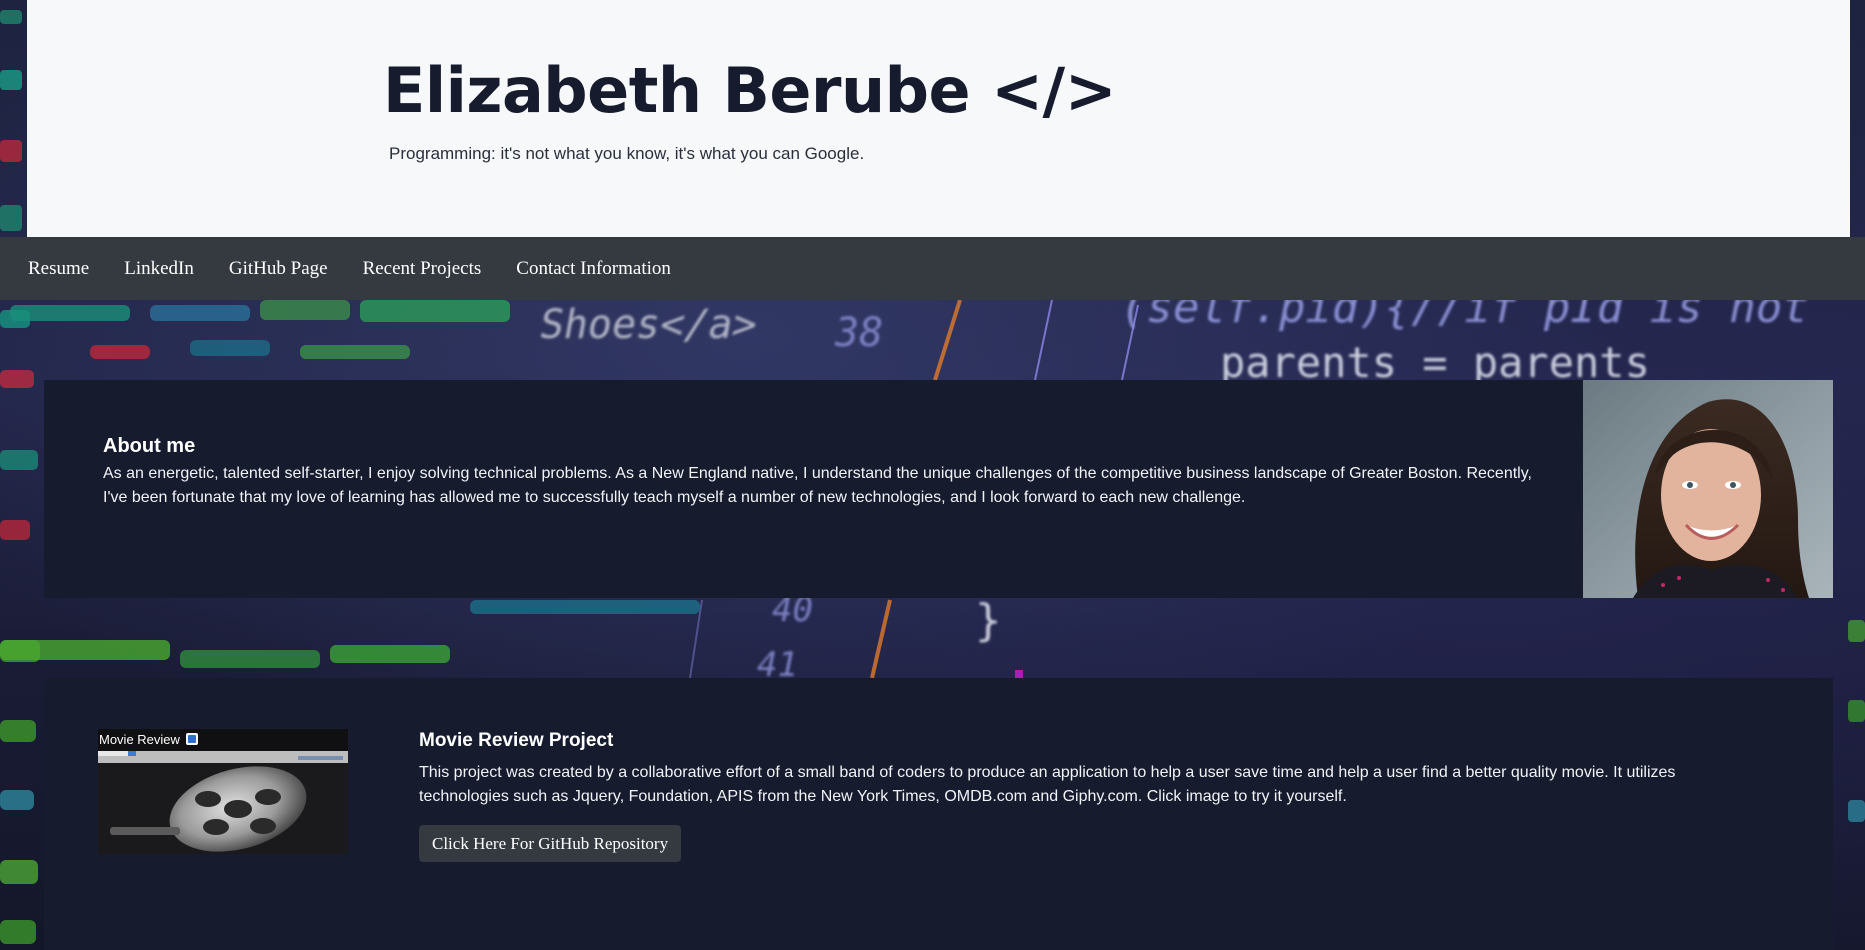 This screenshot has height=950, width=1865. I want to click on thumbnail-logo-icon-mark, so click(192, 739).